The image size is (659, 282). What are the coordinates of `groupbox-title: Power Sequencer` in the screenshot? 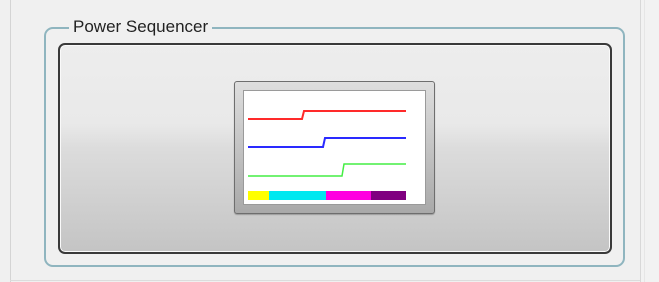 It's located at (141, 27).